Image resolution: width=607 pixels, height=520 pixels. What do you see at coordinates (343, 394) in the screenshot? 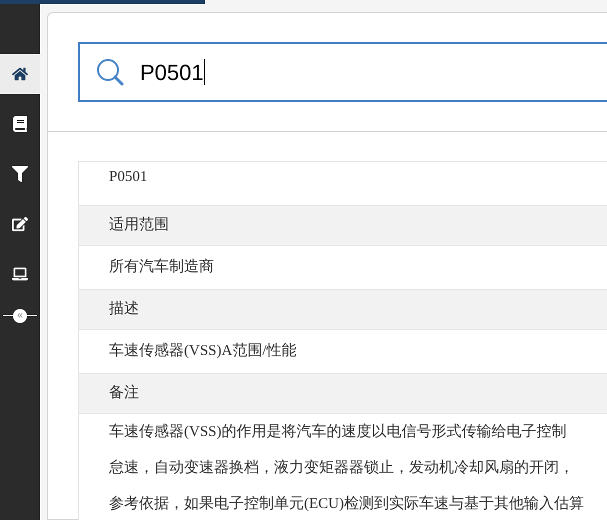
I see `section-header: 备注` at bounding box center [343, 394].